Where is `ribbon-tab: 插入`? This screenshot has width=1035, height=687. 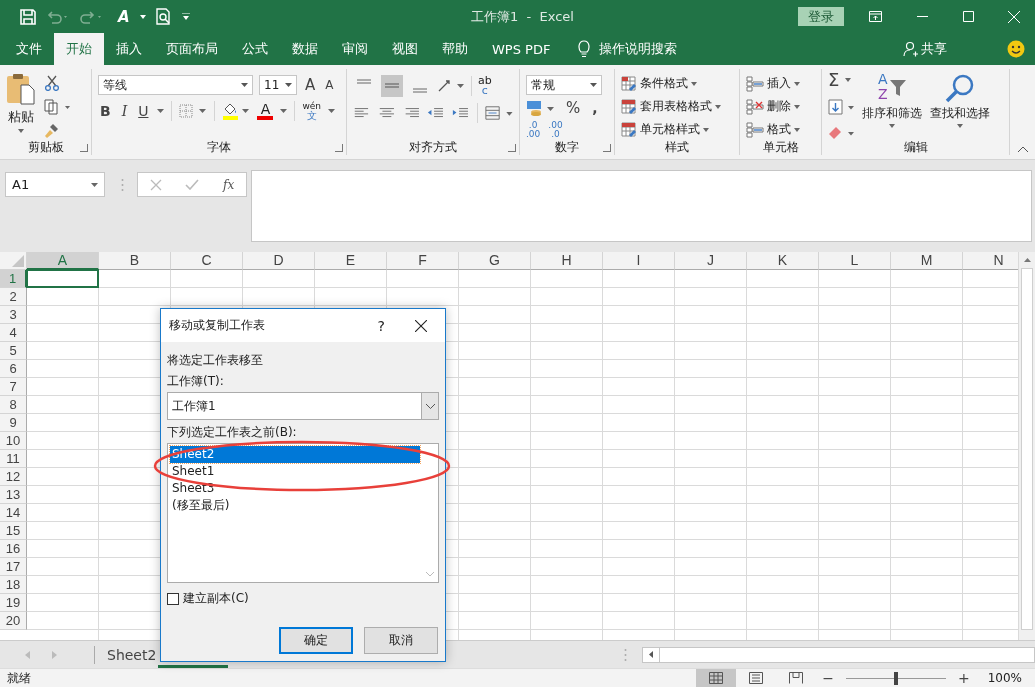
ribbon-tab: 插入 is located at coordinates (129, 49).